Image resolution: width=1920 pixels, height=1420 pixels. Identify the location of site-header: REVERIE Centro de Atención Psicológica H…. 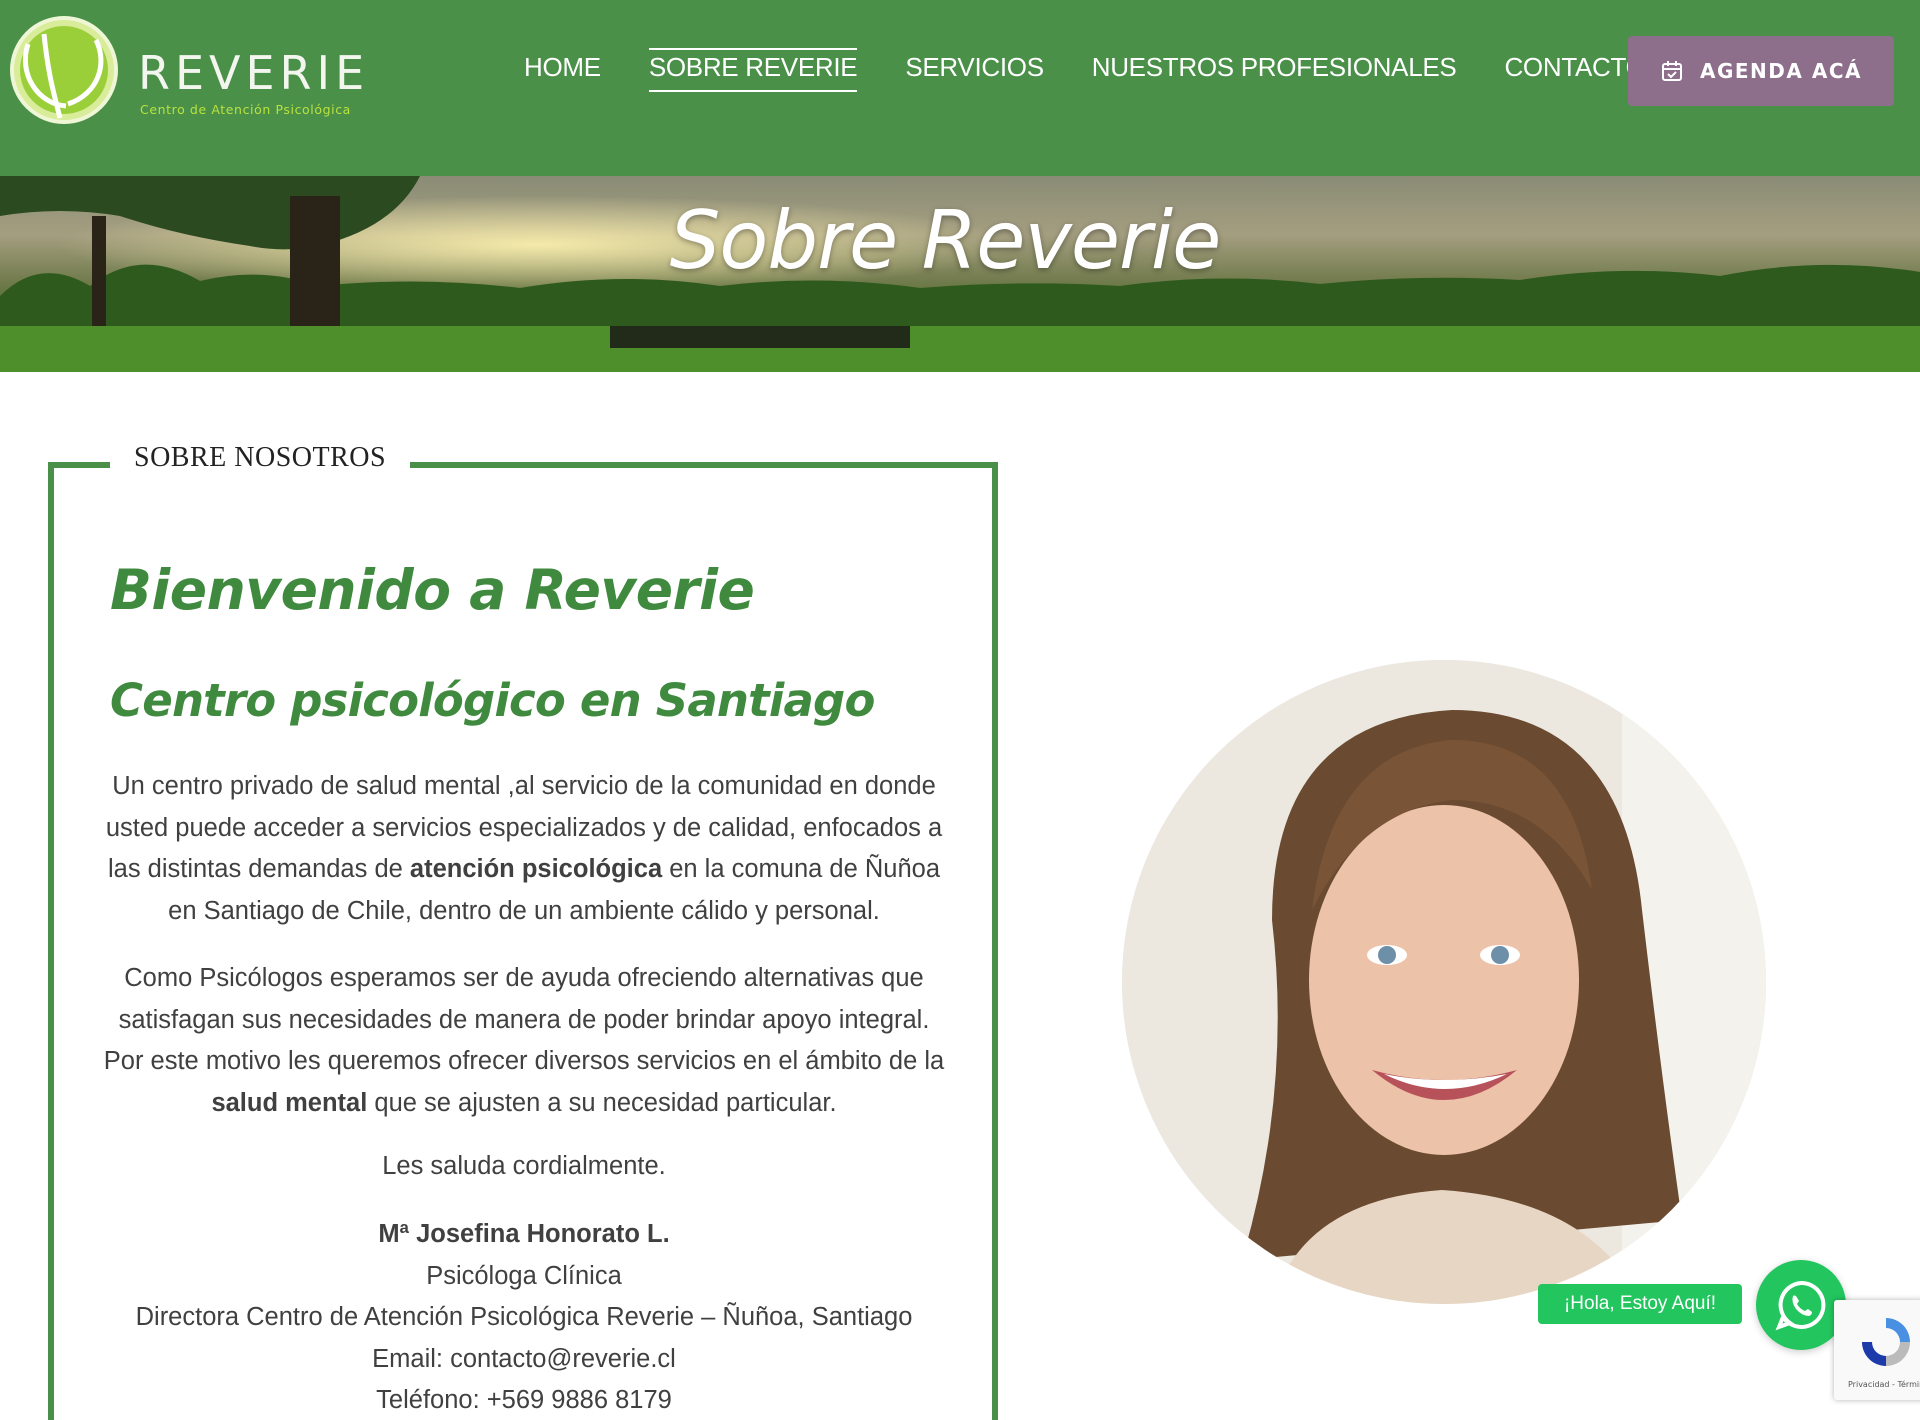
(960, 88).